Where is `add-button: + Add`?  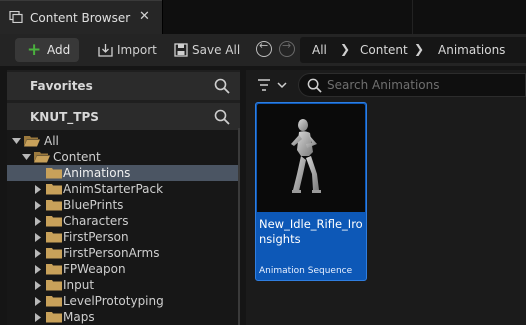
add-button: + Add is located at coordinates (47, 50).